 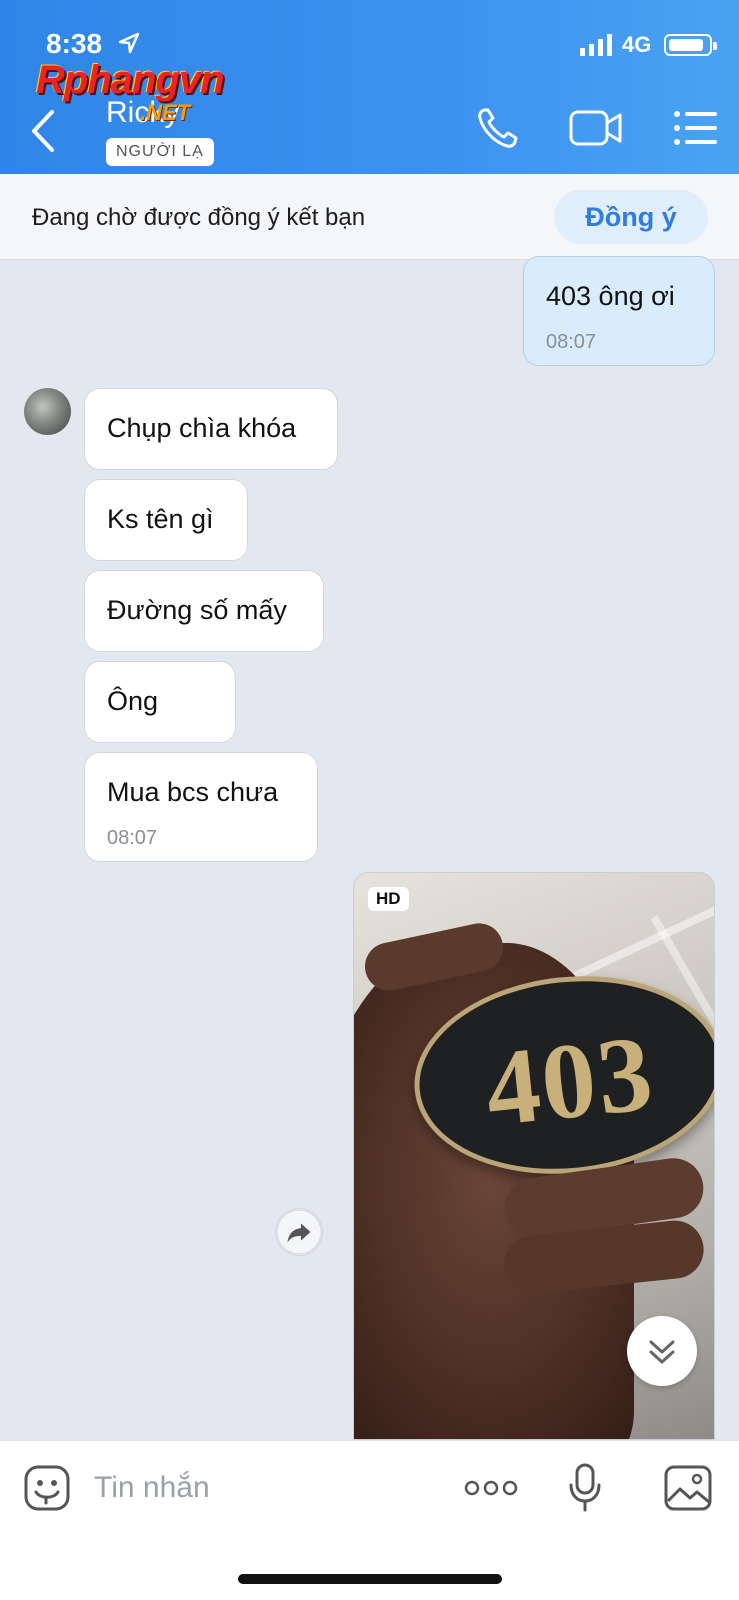 I want to click on gallery-icon, so click(x=688, y=1488).